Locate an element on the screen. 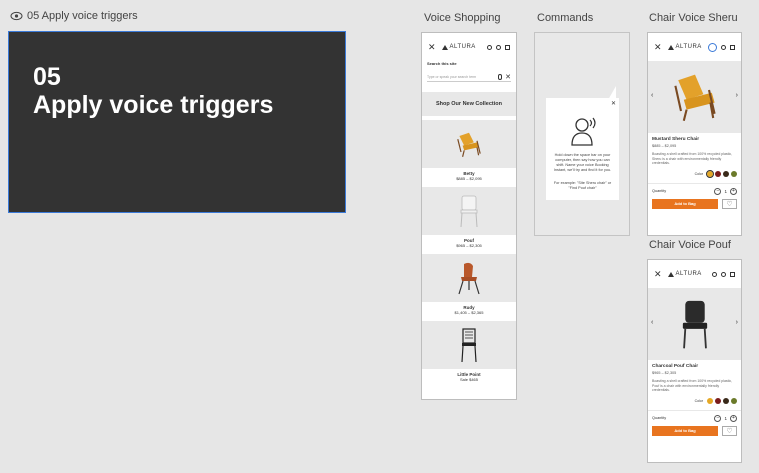 The height and width of the screenshot is (473, 759). product-image-little-point is located at coordinates (469, 345).